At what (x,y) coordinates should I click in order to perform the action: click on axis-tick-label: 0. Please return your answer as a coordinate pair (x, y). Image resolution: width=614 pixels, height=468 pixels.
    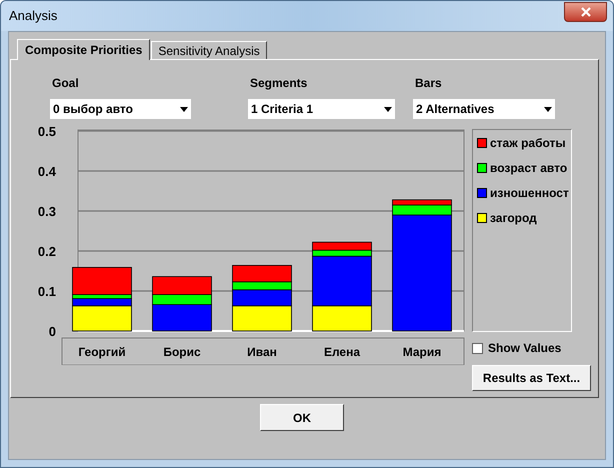
    Looking at the image, I should click on (52, 331).